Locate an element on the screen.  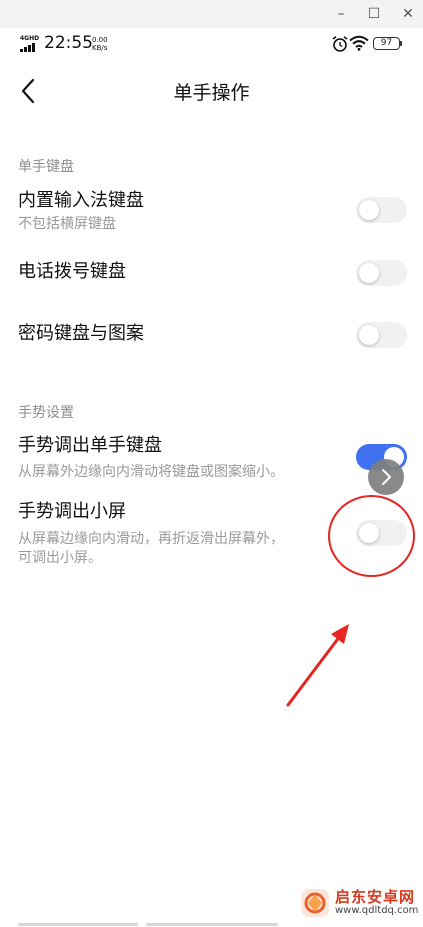
network-speed: 0.00 KB/s is located at coordinates (100, 44).